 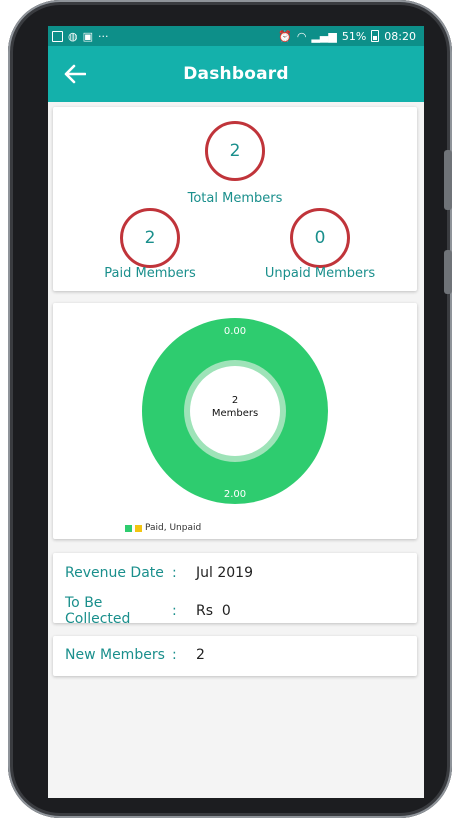 I want to click on to-be-collected-row: To Be Collected : Rs 0, so click(x=148, y=611).